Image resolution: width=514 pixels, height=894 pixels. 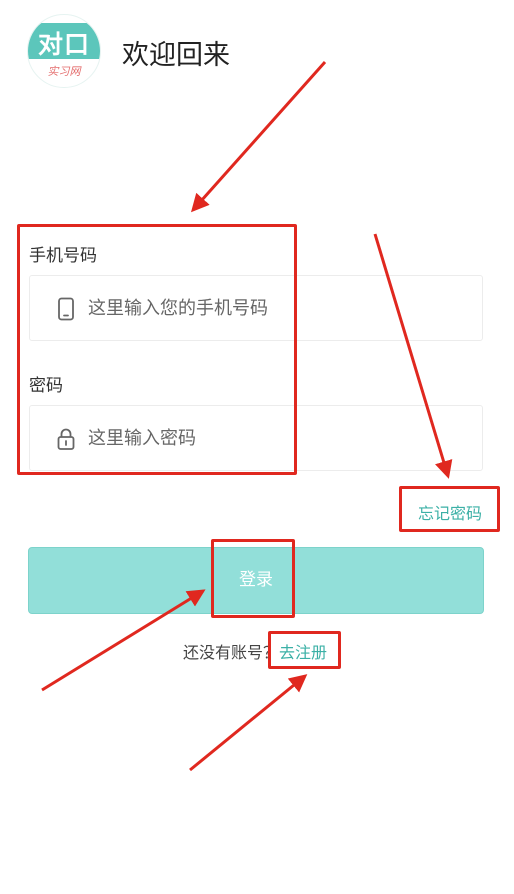 I want to click on arrow-to-register, so click(x=248, y=723).